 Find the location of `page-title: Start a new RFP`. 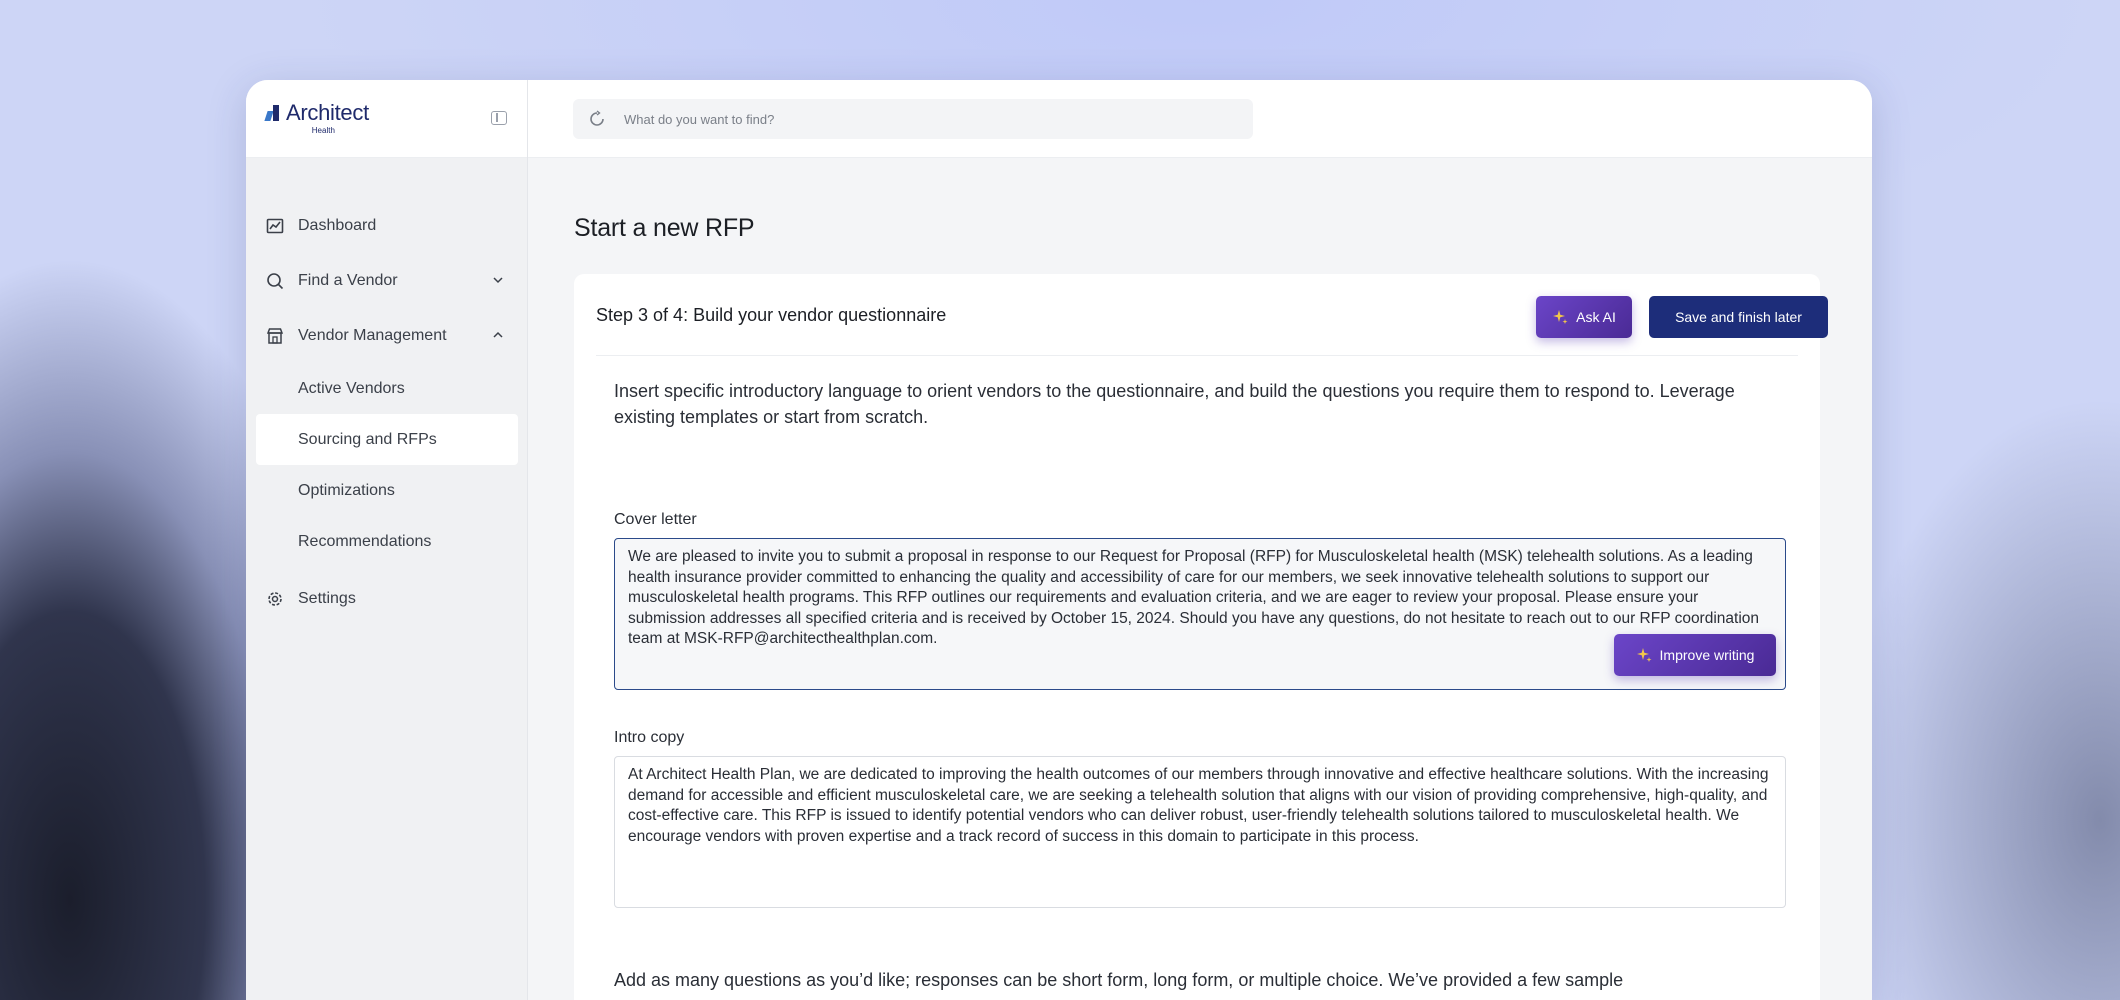

page-title: Start a new RFP is located at coordinates (664, 228).